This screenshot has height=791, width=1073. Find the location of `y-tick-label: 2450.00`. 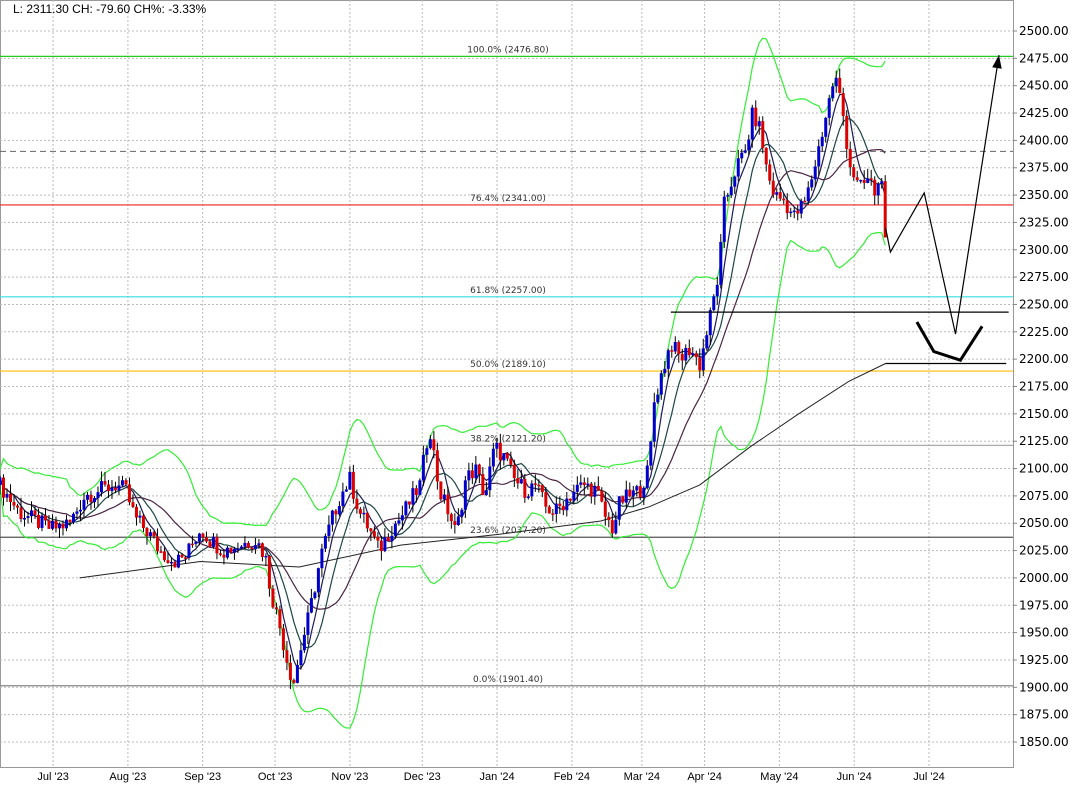

y-tick-label: 2450.00 is located at coordinates (1044, 86).